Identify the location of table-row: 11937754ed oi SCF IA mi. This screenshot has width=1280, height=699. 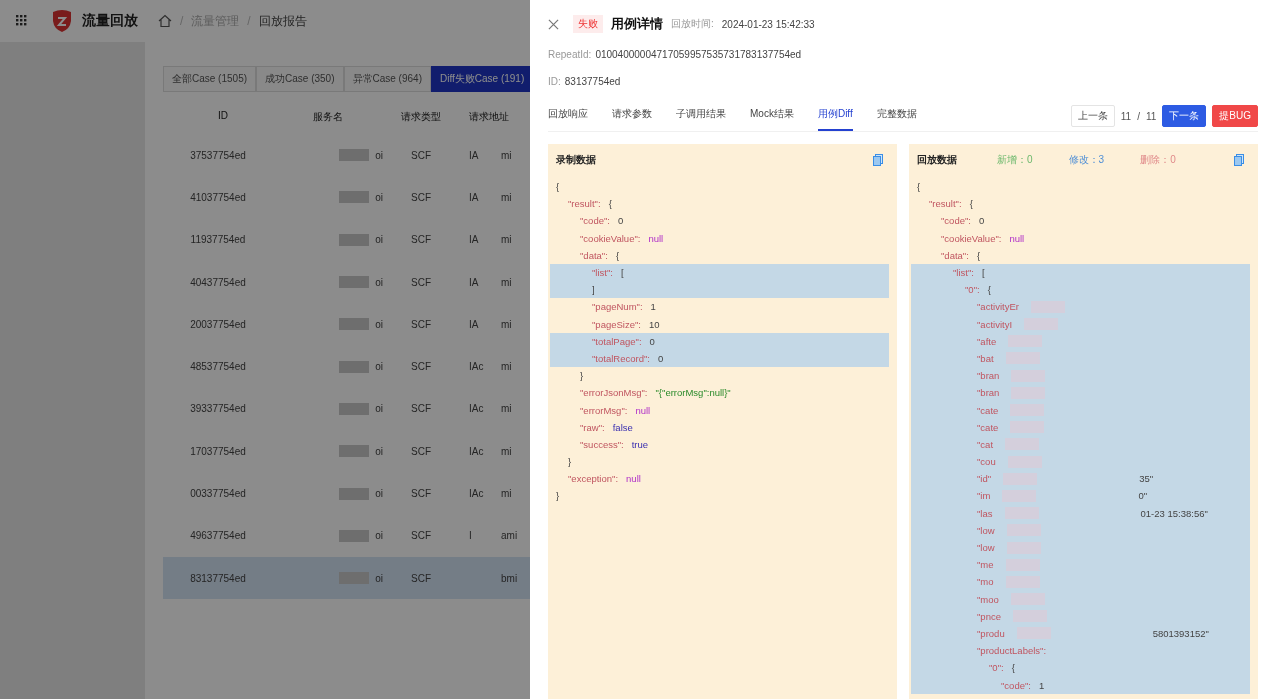
(346, 239).